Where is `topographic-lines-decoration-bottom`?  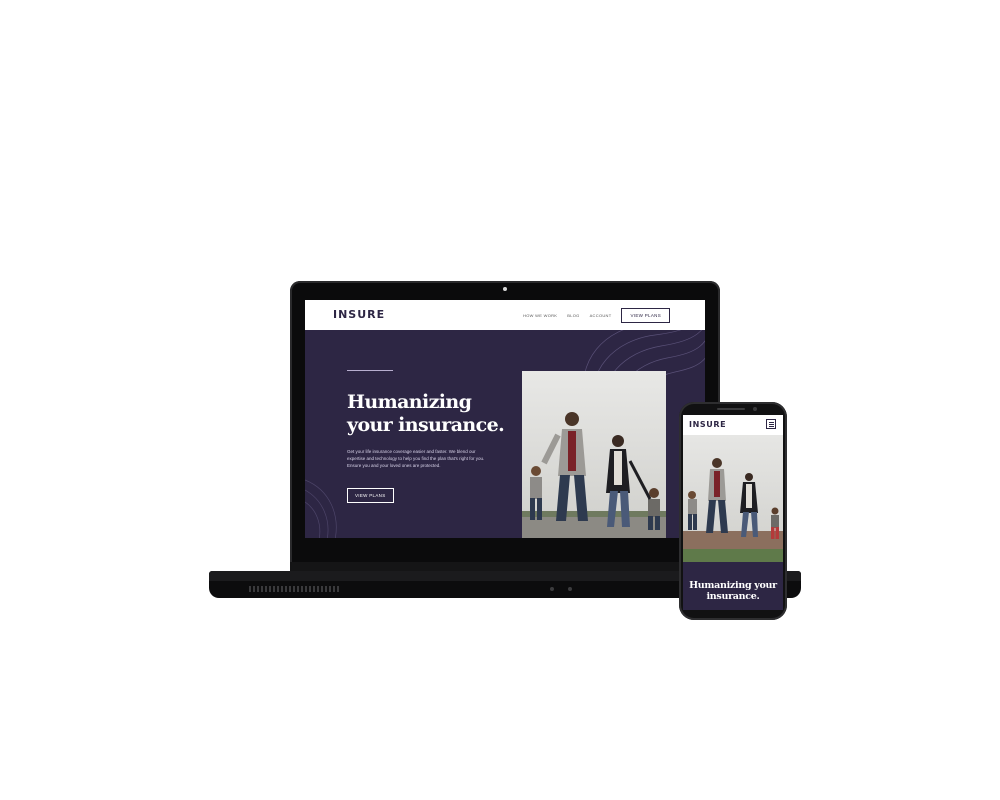
topographic-lines-decoration-bottom is located at coordinates (321, 508).